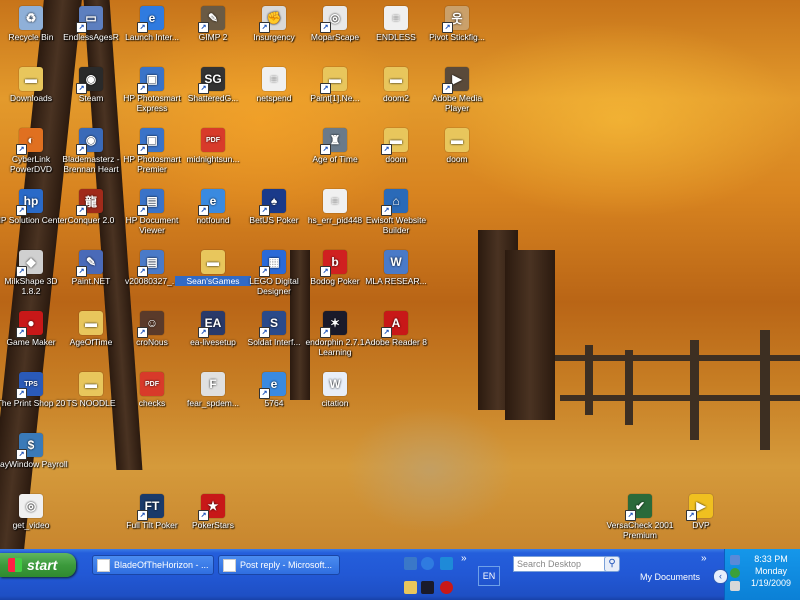 This screenshot has width=800, height=600. What do you see at coordinates (489, 576) in the screenshot?
I see `language-indicator: EN` at bounding box center [489, 576].